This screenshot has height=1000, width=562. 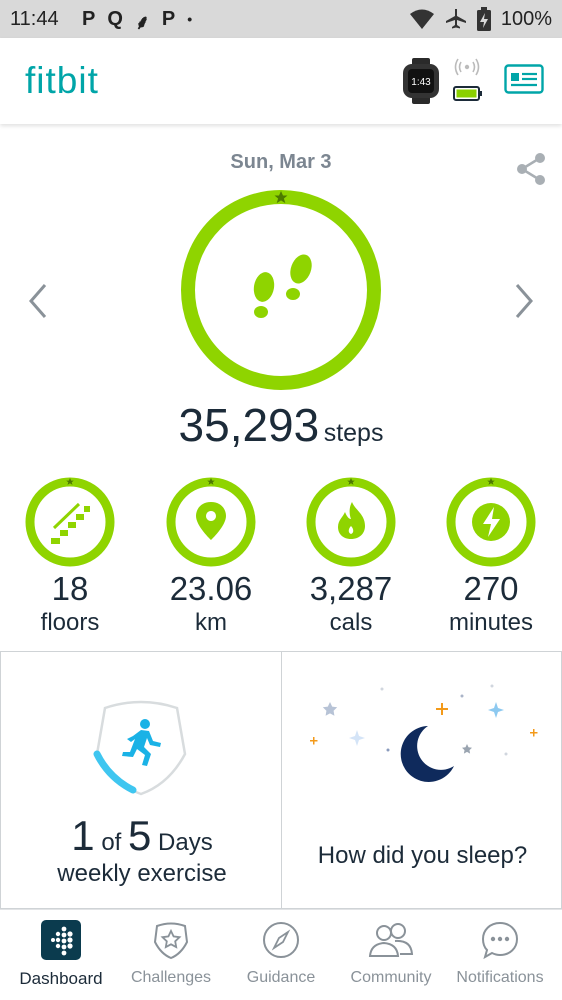 I want to click on watch-device-icon: 1:43, so click(x=421, y=81).